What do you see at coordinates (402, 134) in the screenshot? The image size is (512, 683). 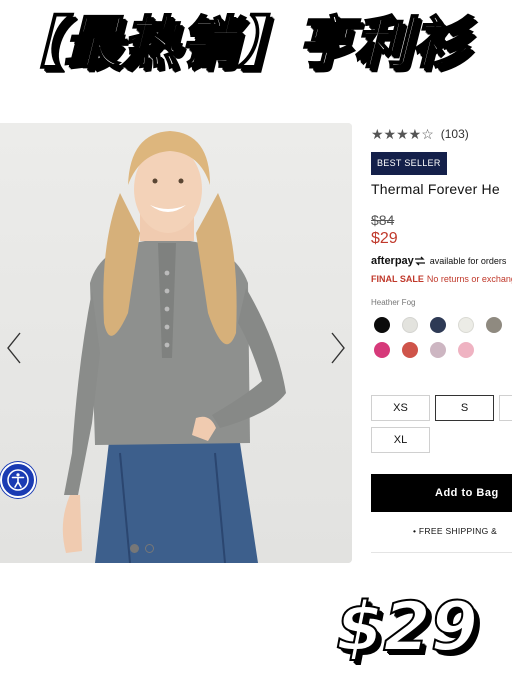 I see `rating-stars: ★★★★☆` at bounding box center [402, 134].